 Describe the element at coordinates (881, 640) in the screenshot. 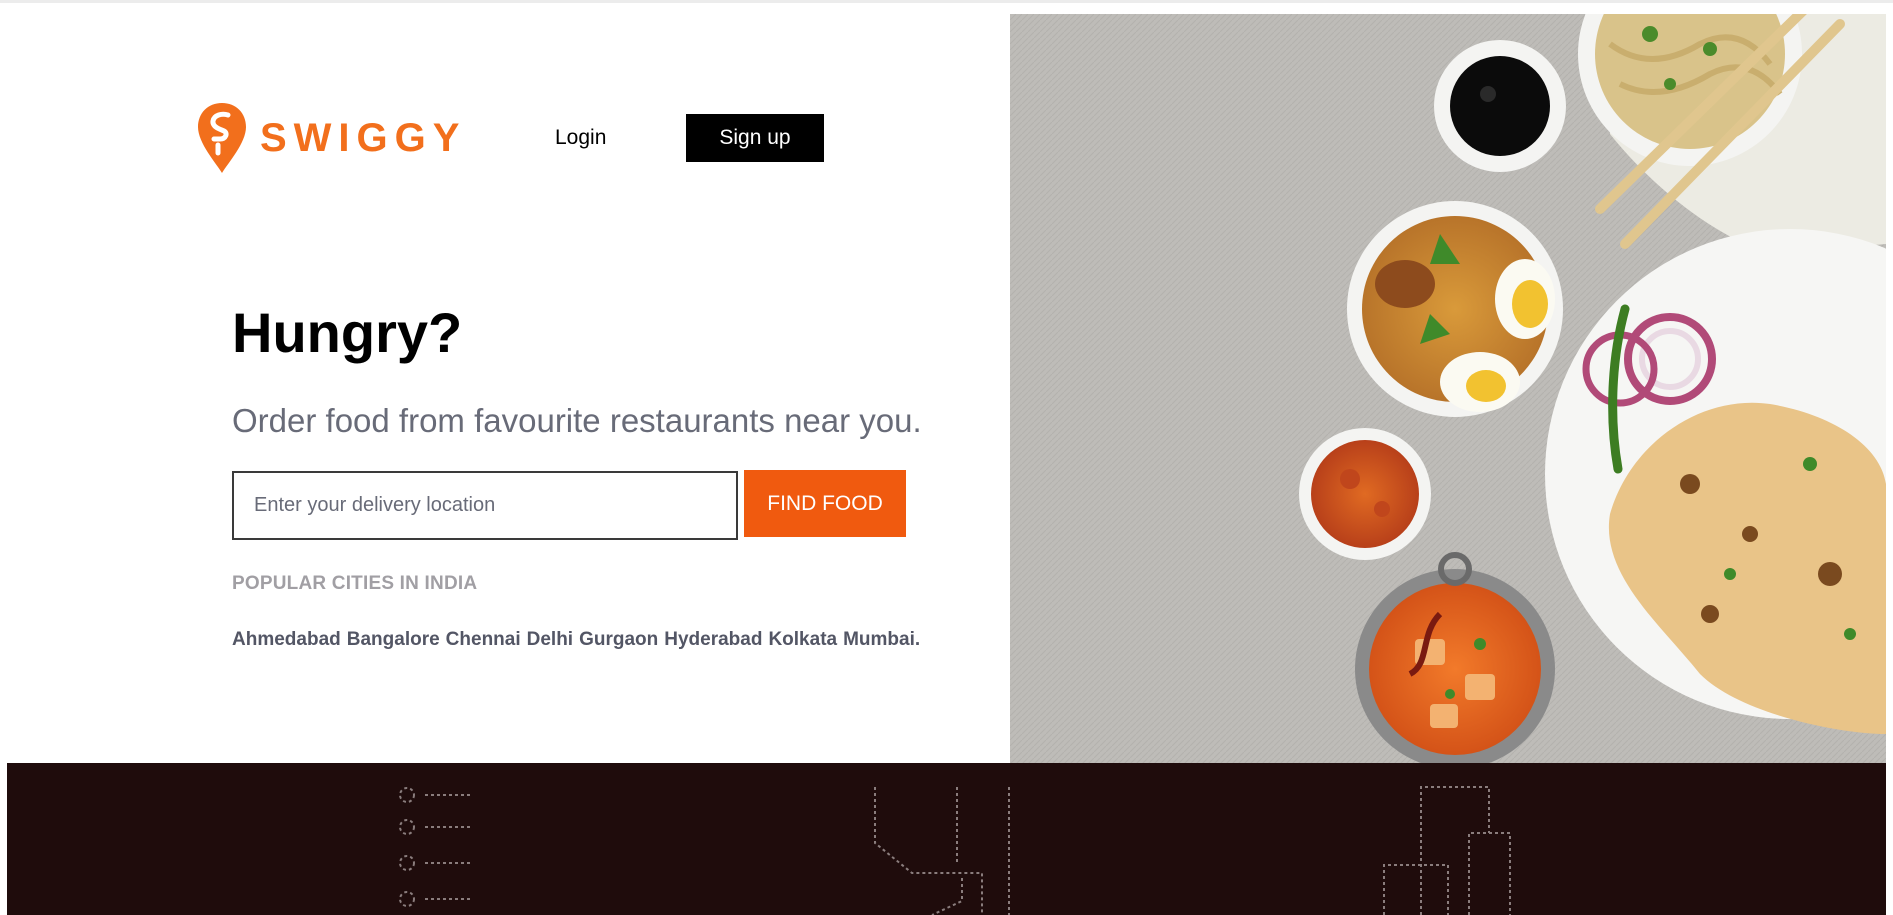

I see `city-link-mumbai: Mumbai.` at that location.